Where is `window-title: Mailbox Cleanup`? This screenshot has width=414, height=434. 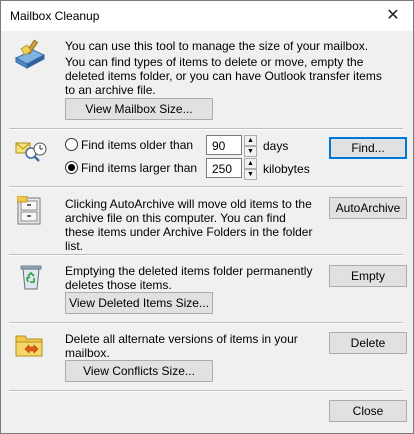
window-title: Mailbox Cleanup is located at coordinates (55, 16).